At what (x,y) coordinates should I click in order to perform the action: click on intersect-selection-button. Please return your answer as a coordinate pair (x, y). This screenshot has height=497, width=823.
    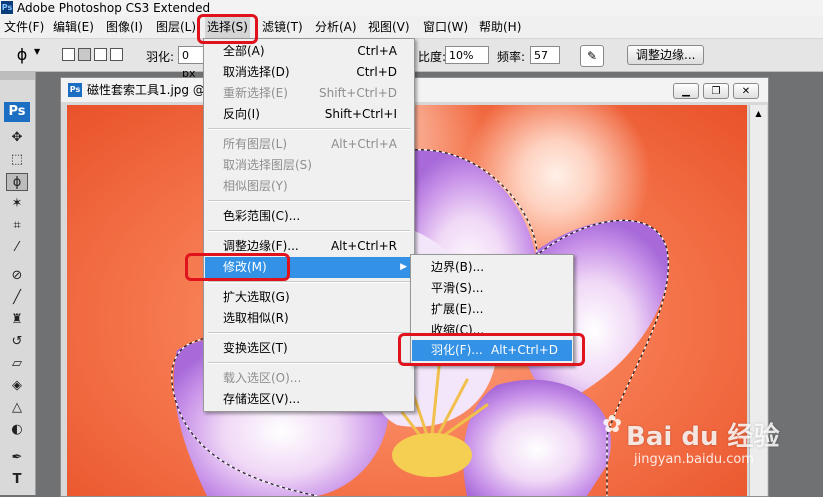
    Looking at the image, I should click on (116, 54).